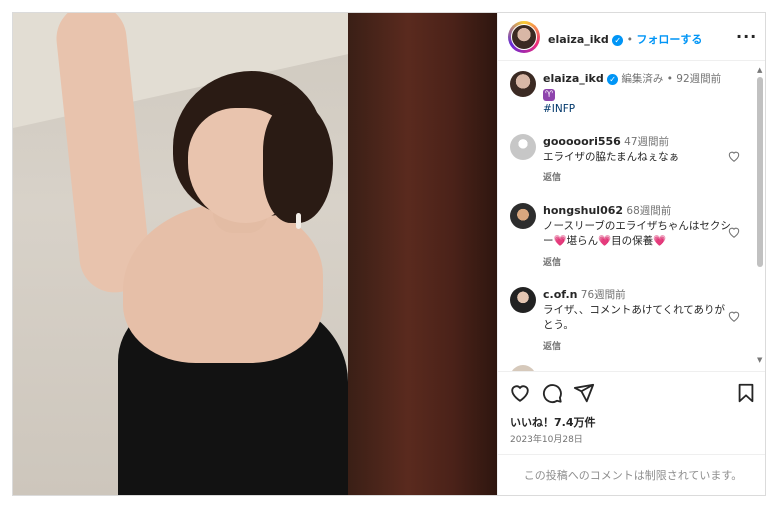  I want to click on comment-username: gooooori556, so click(582, 141).